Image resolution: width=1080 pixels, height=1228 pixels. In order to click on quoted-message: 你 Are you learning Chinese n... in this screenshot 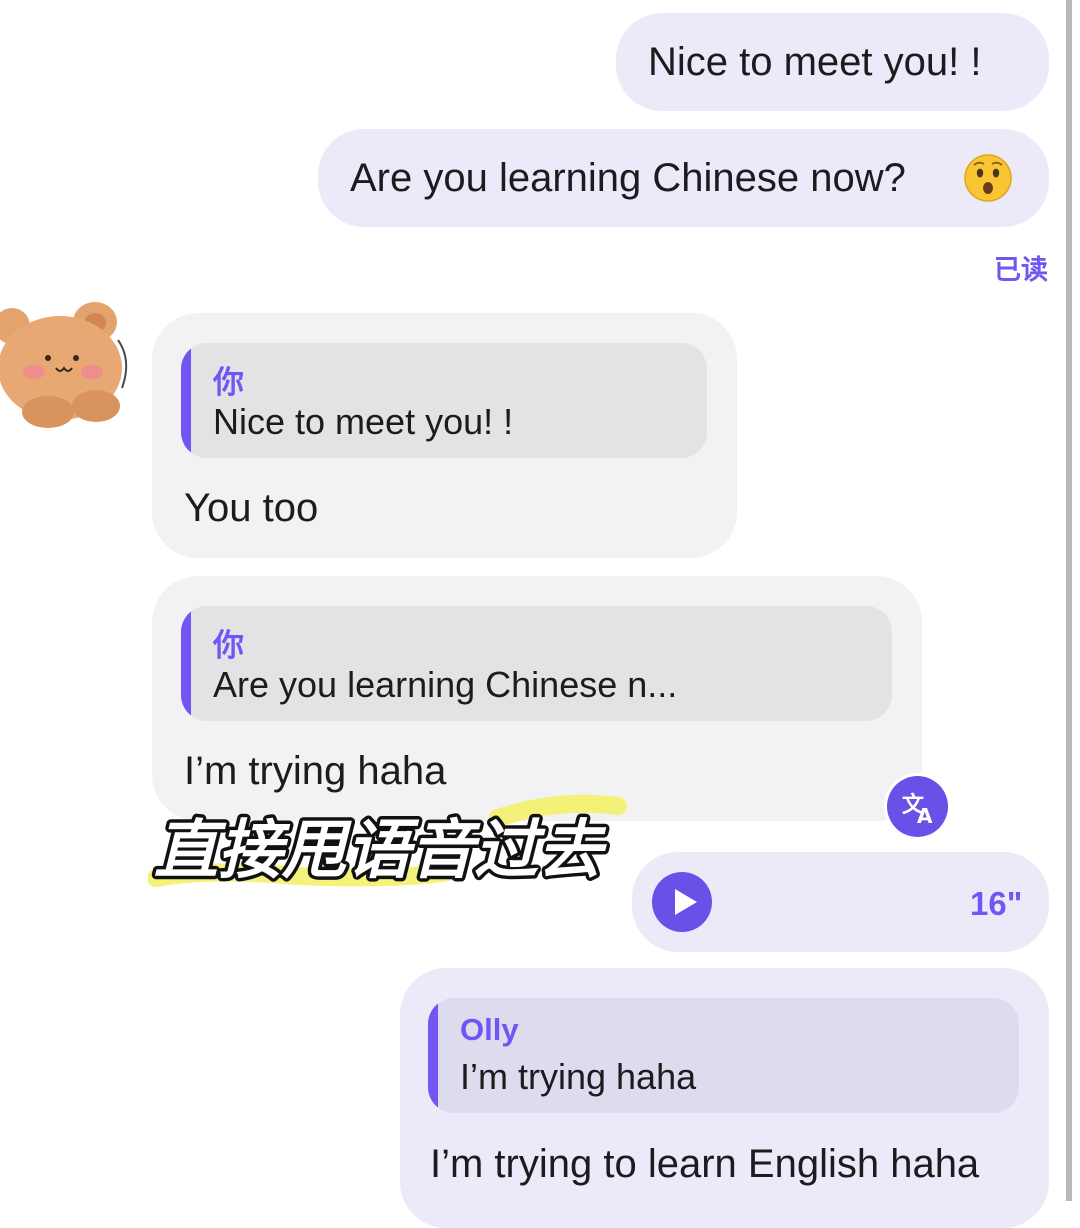, I will do `click(536, 663)`.